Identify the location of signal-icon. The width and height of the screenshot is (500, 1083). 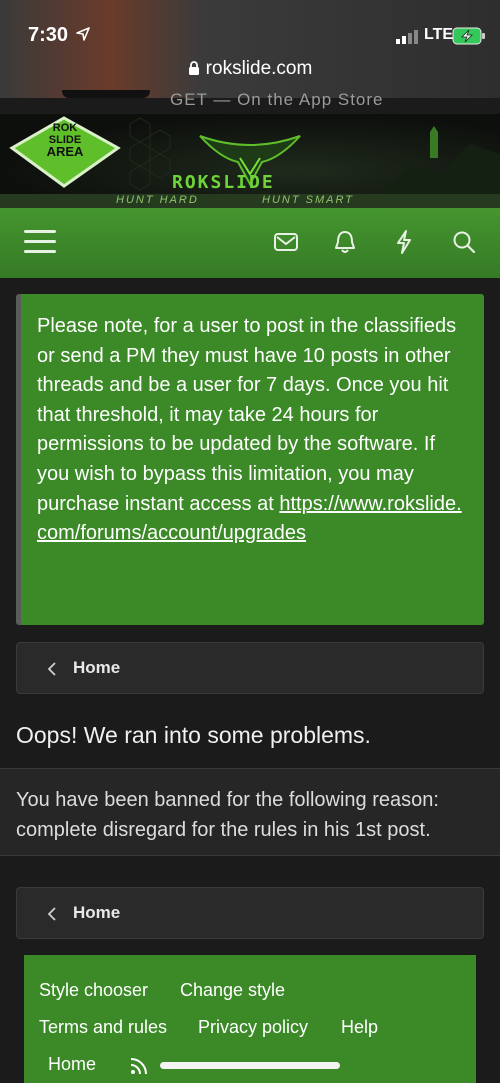
(407, 37).